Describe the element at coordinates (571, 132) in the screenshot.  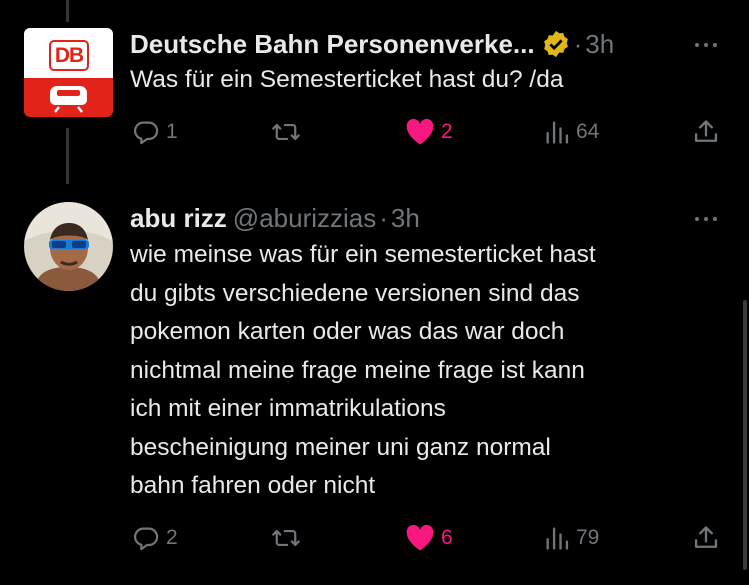
I see `views-button: 64` at that location.